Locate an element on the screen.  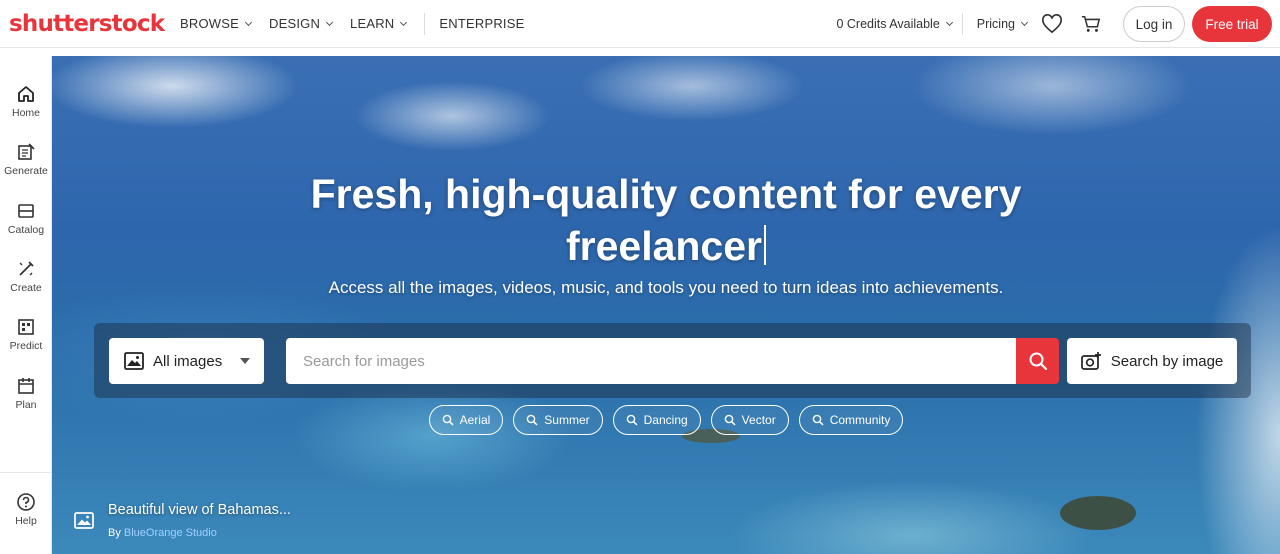
home-icon is located at coordinates (26, 94).